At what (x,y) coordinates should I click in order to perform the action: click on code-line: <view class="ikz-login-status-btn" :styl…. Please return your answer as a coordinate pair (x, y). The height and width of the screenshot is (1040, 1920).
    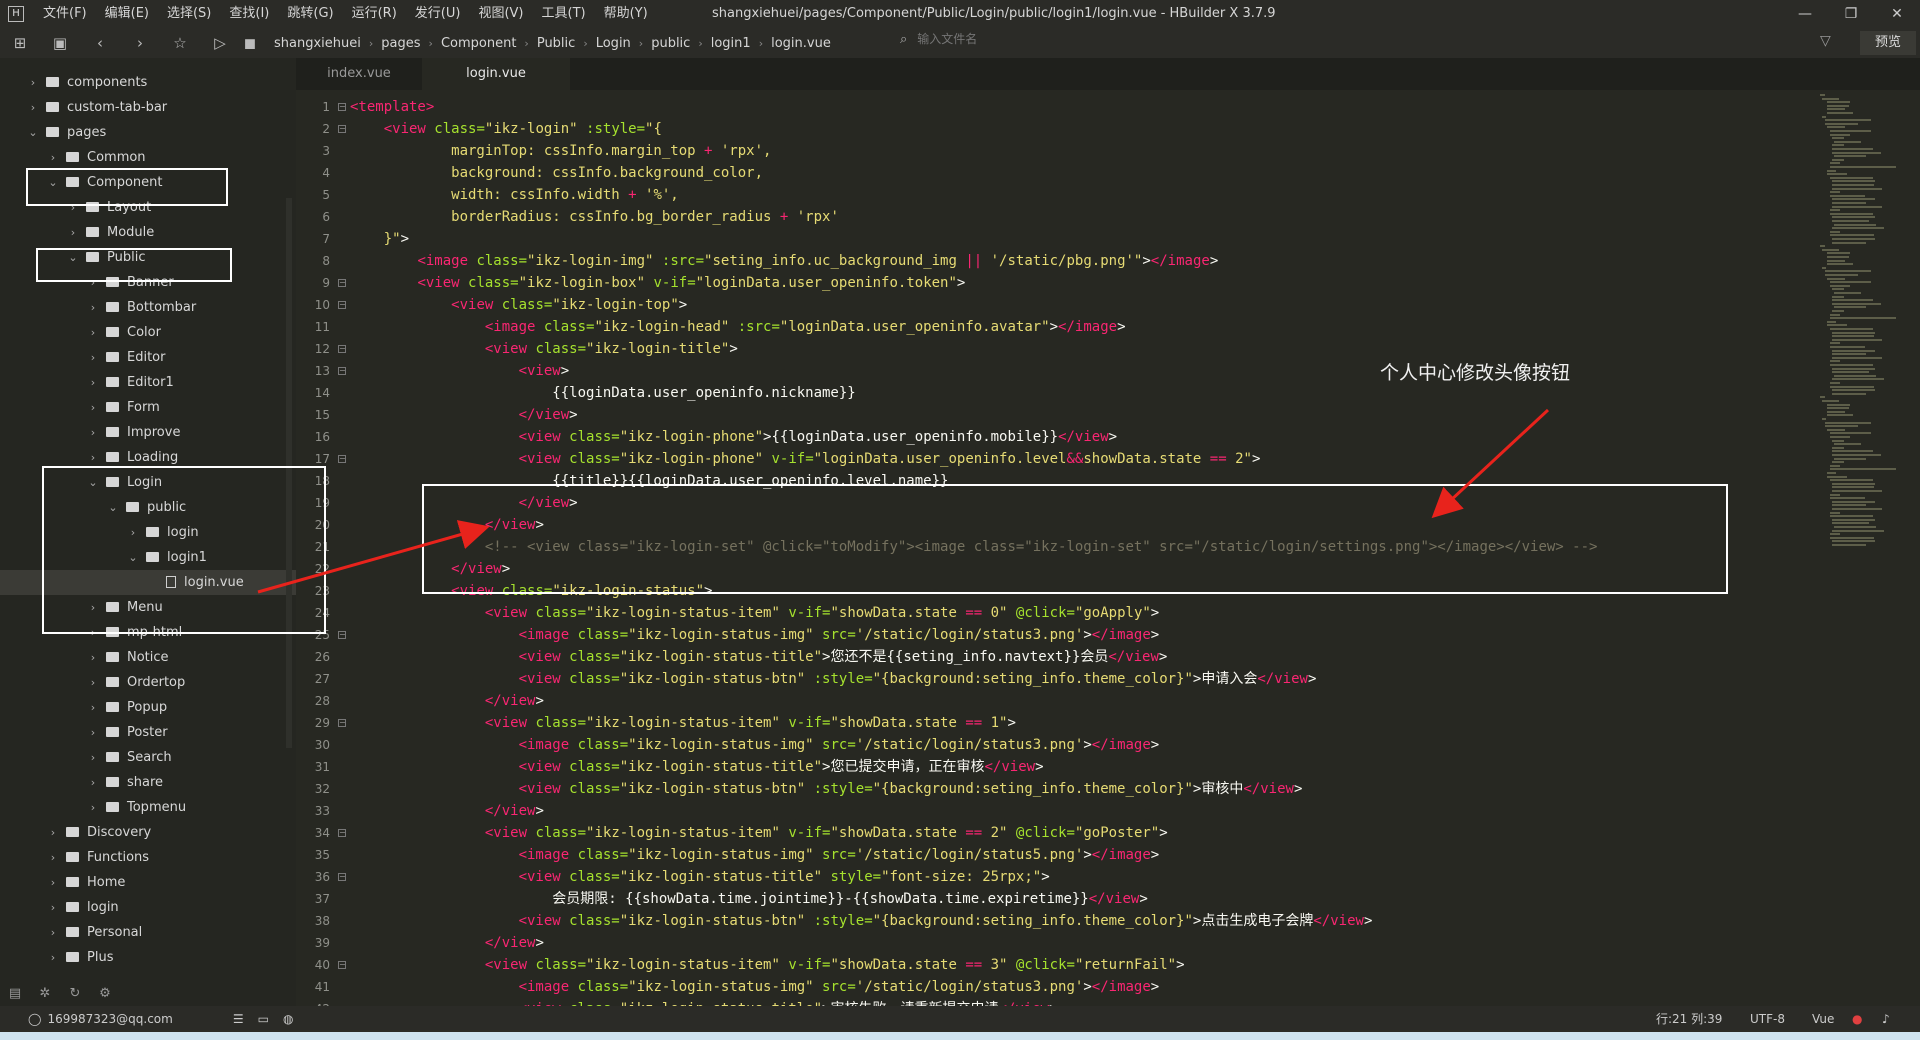
    Looking at the image, I should click on (861, 921).